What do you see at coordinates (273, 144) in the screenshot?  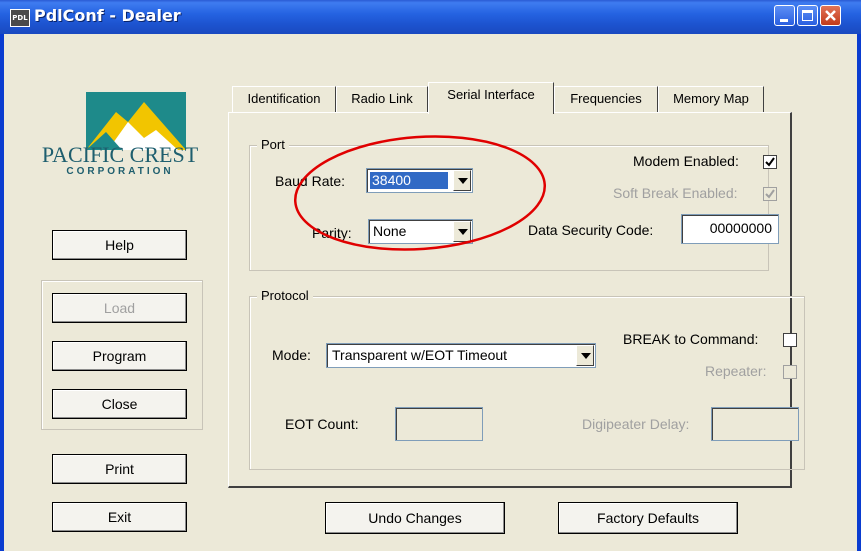 I see `port-group-label: Port` at bounding box center [273, 144].